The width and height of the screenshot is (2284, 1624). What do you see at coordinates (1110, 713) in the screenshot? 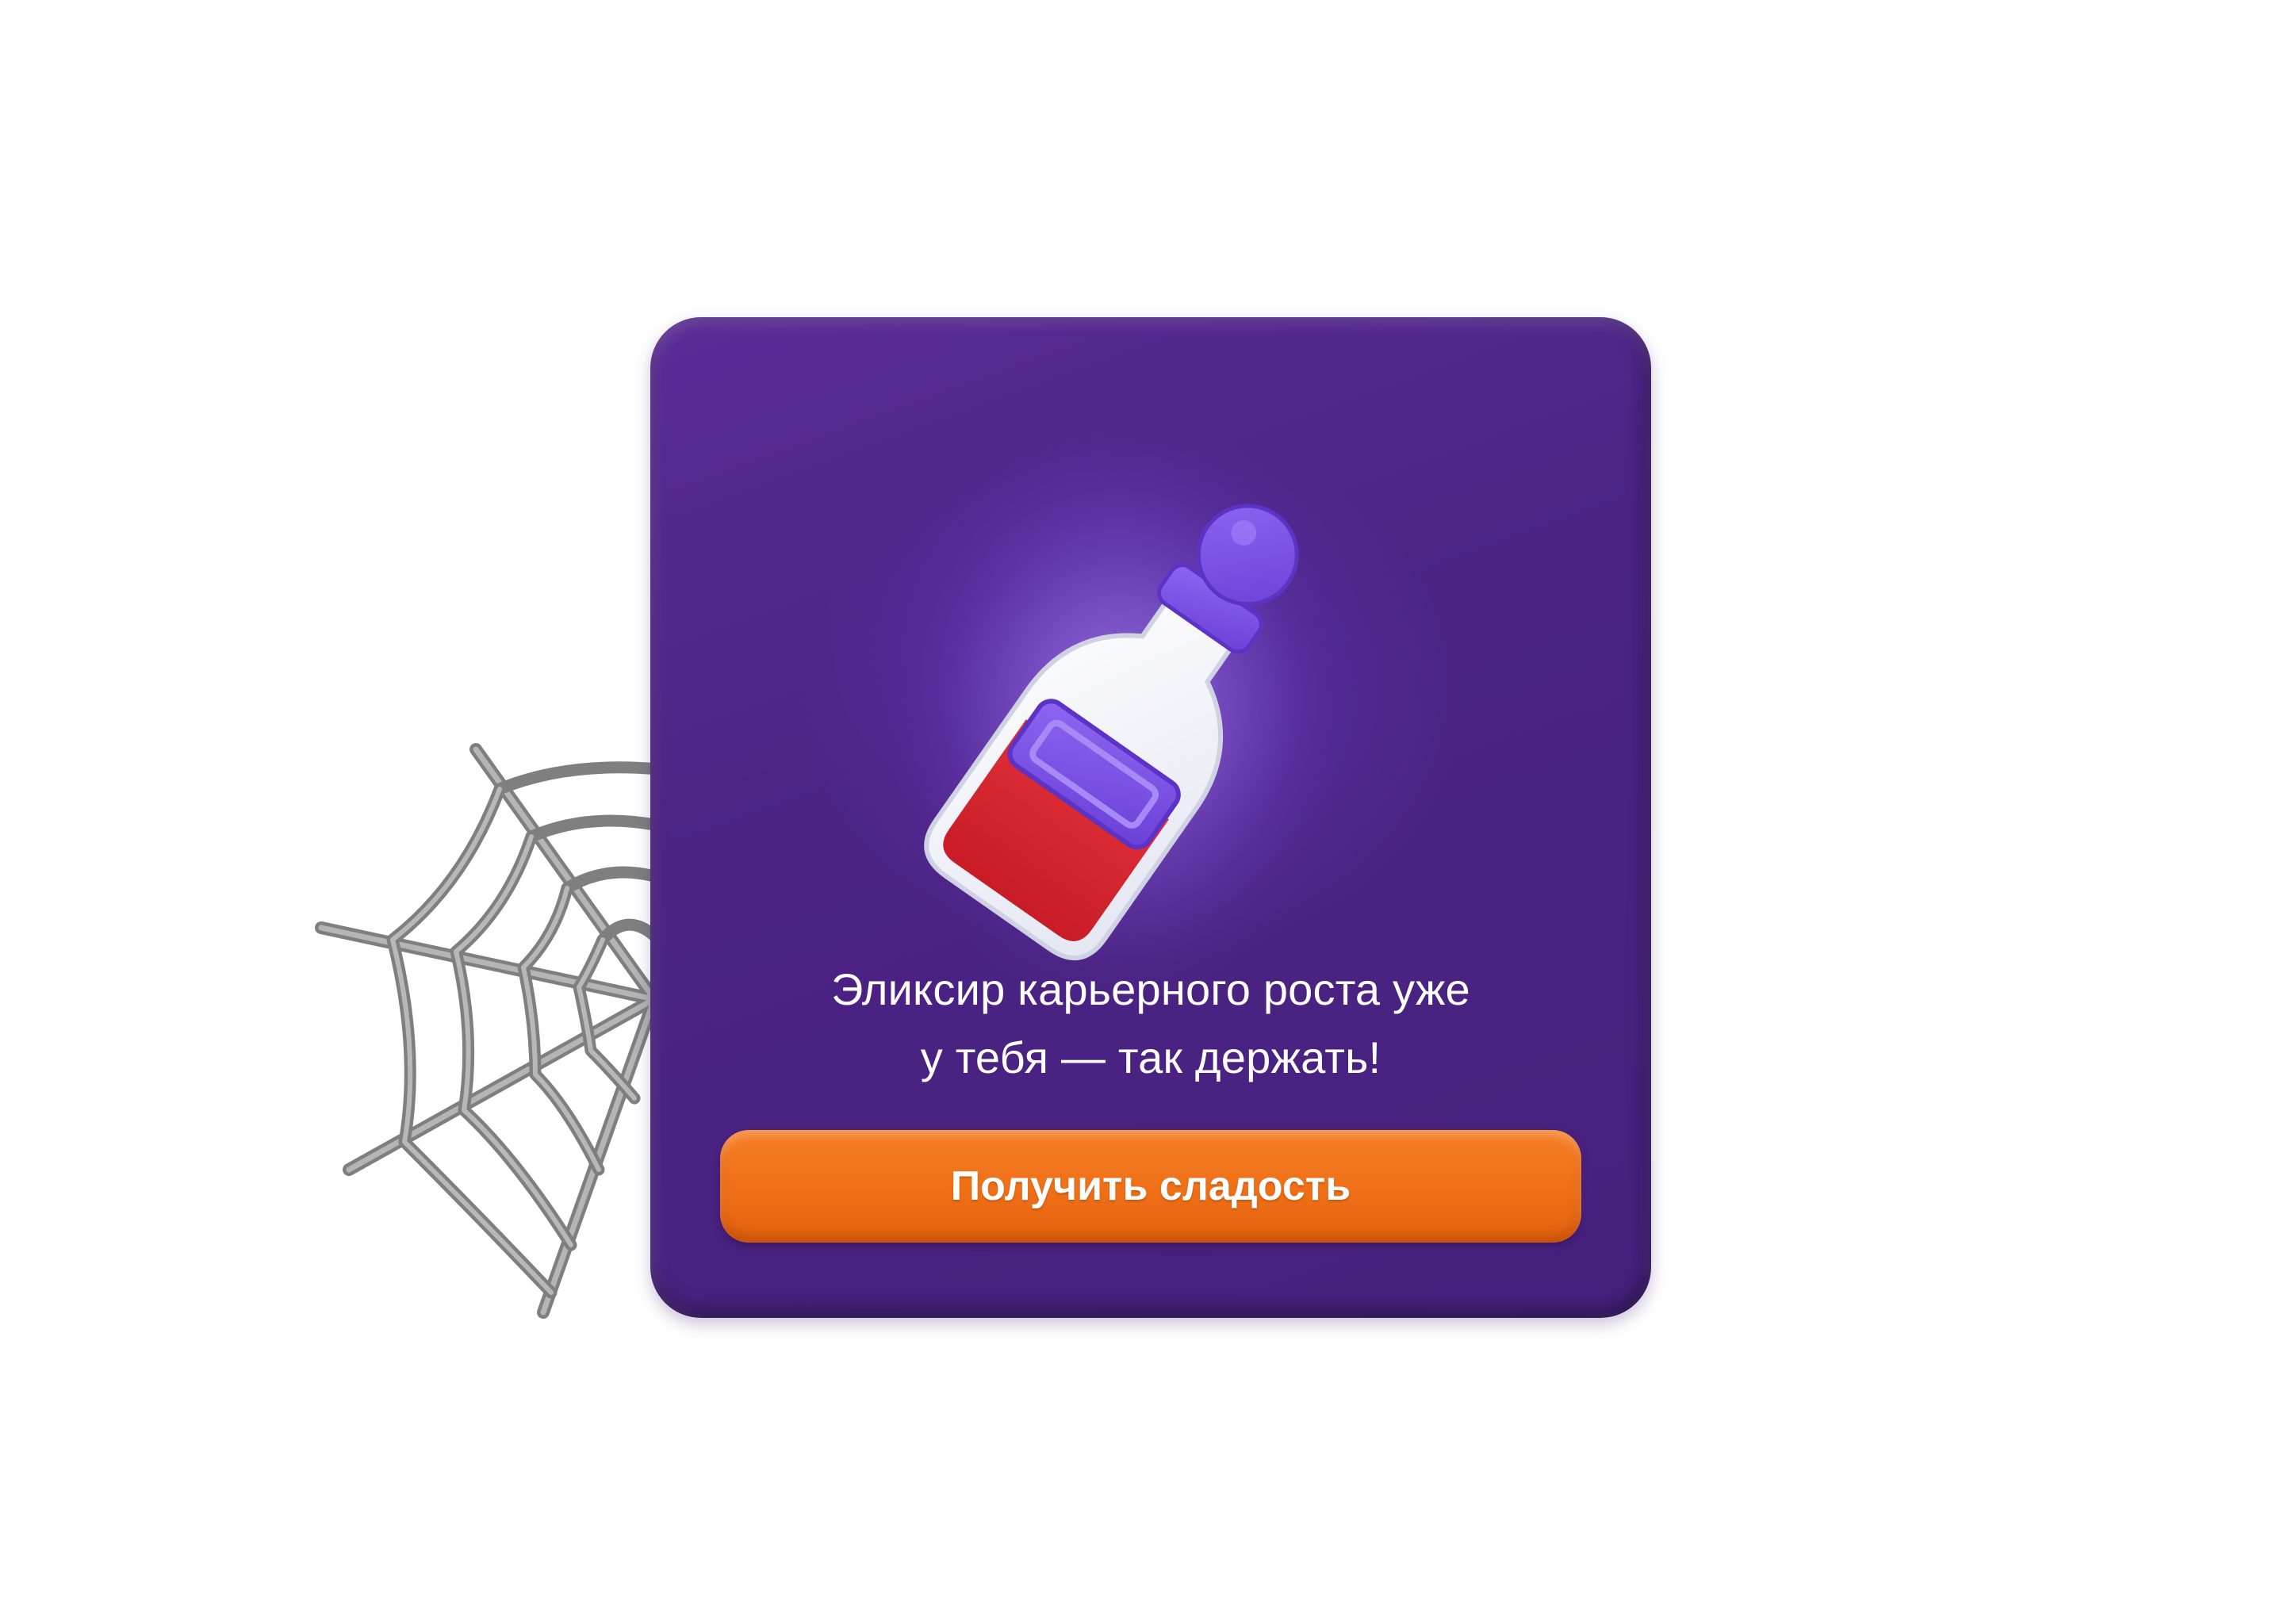
I see `potion-bottle-icon` at bounding box center [1110, 713].